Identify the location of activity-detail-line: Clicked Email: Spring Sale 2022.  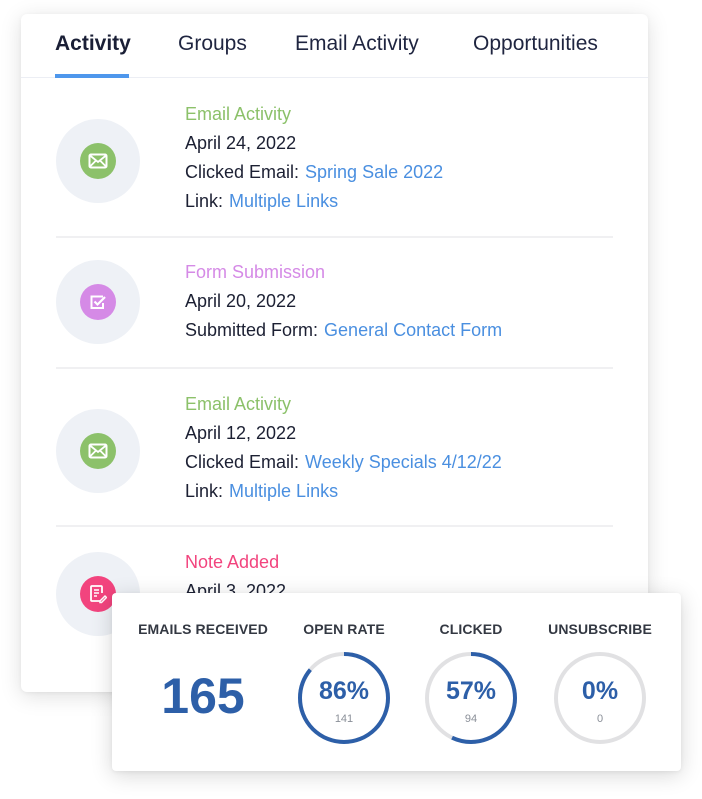
(314, 172).